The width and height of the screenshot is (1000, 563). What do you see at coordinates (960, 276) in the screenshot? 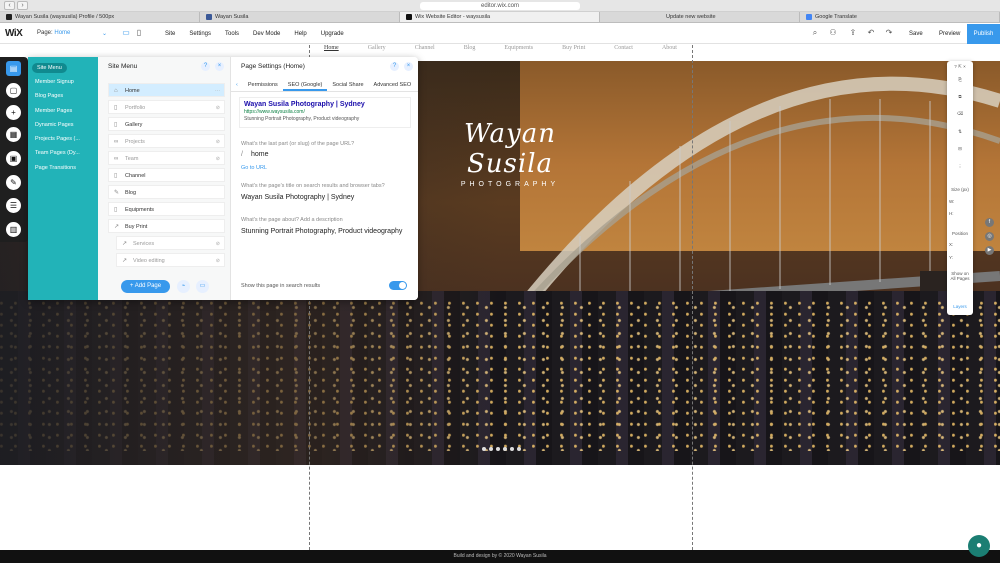
I see `show-on-all-pages: Show on All Pages` at bounding box center [960, 276].